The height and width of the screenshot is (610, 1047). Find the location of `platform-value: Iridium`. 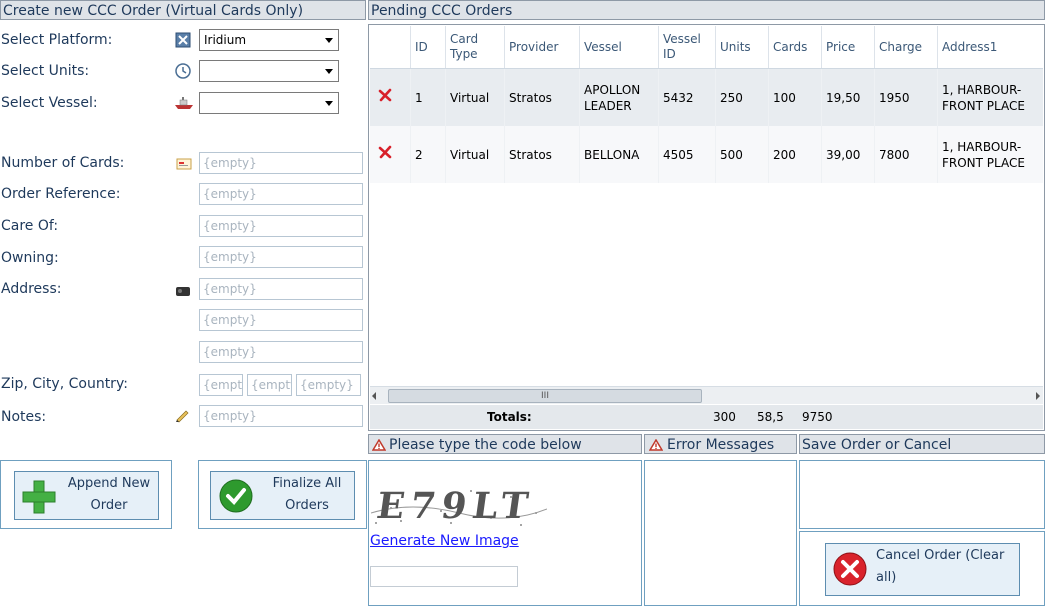

platform-value: Iridium is located at coordinates (225, 40).